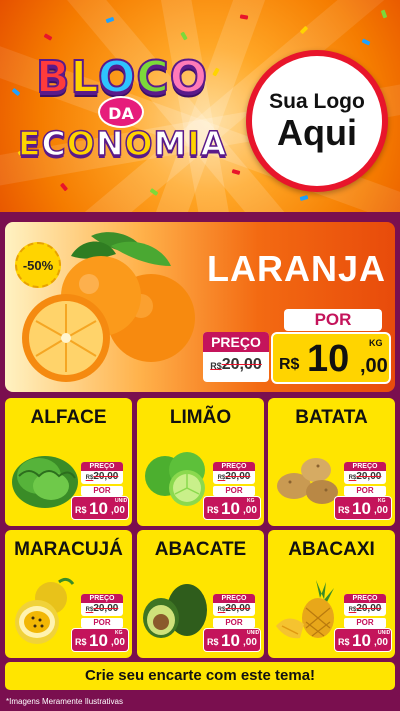 The width and height of the screenshot is (400, 711). I want to click on logo-line-economia: ECONOMIA, so click(122, 143).